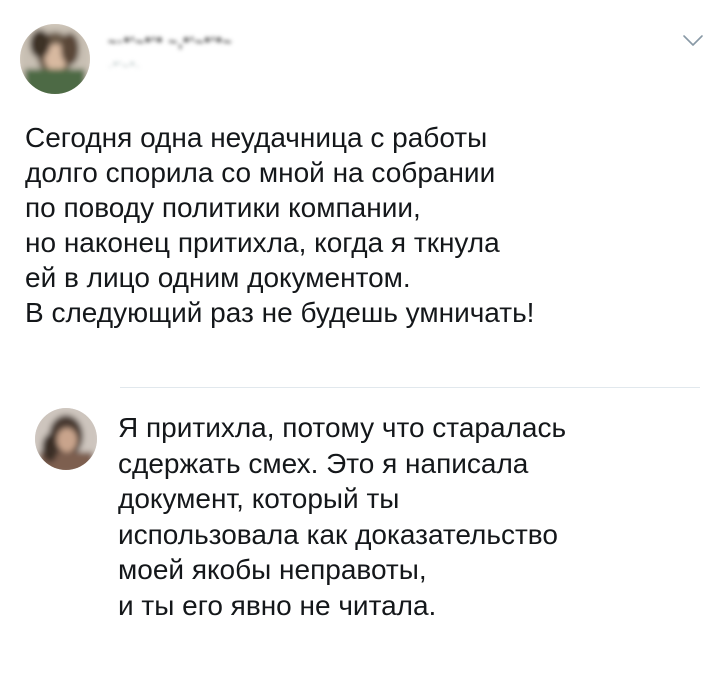 The image size is (728, 680). I want to click on author-info: ~·*'~*'* ~,*'~*'*~ ·*'~*·, so click(170, 53).